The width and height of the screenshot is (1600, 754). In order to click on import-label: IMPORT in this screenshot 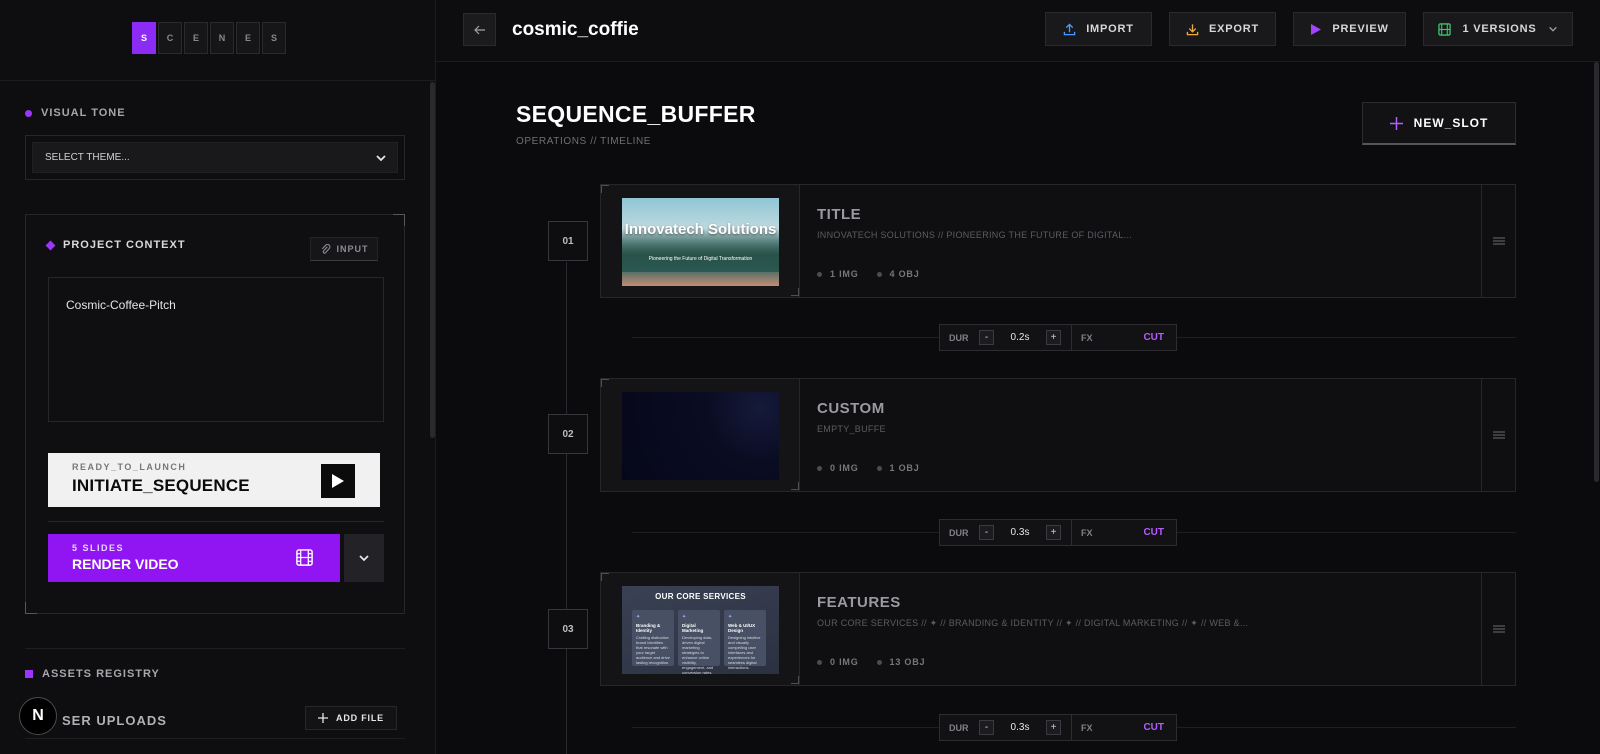, I will do `click(1110, 29)`.